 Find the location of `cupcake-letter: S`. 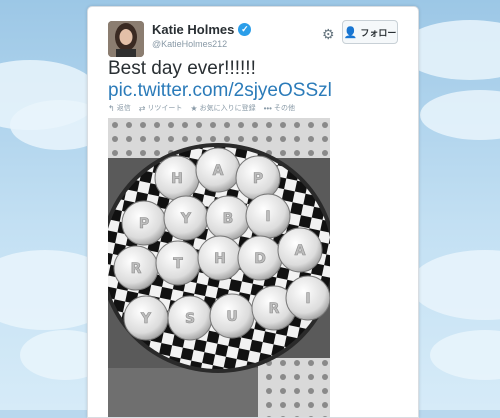

cupcake-letter: S is located at coordinates (190, 319).